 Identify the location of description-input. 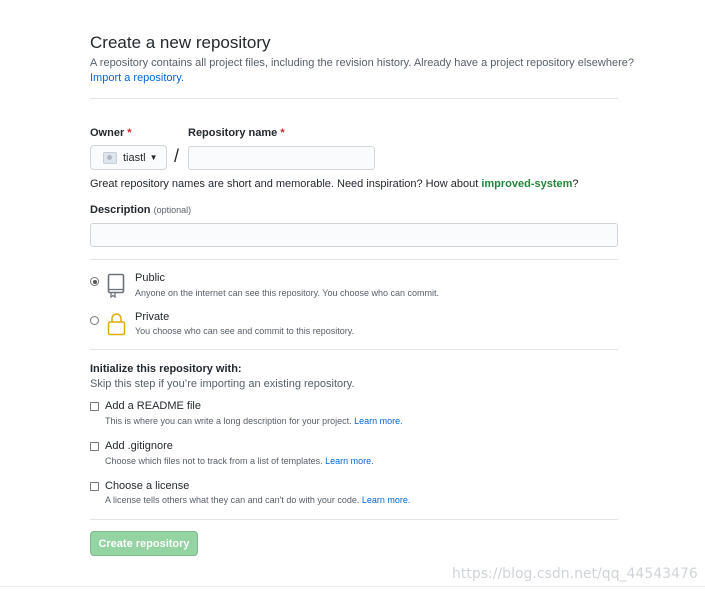
(354, 235).